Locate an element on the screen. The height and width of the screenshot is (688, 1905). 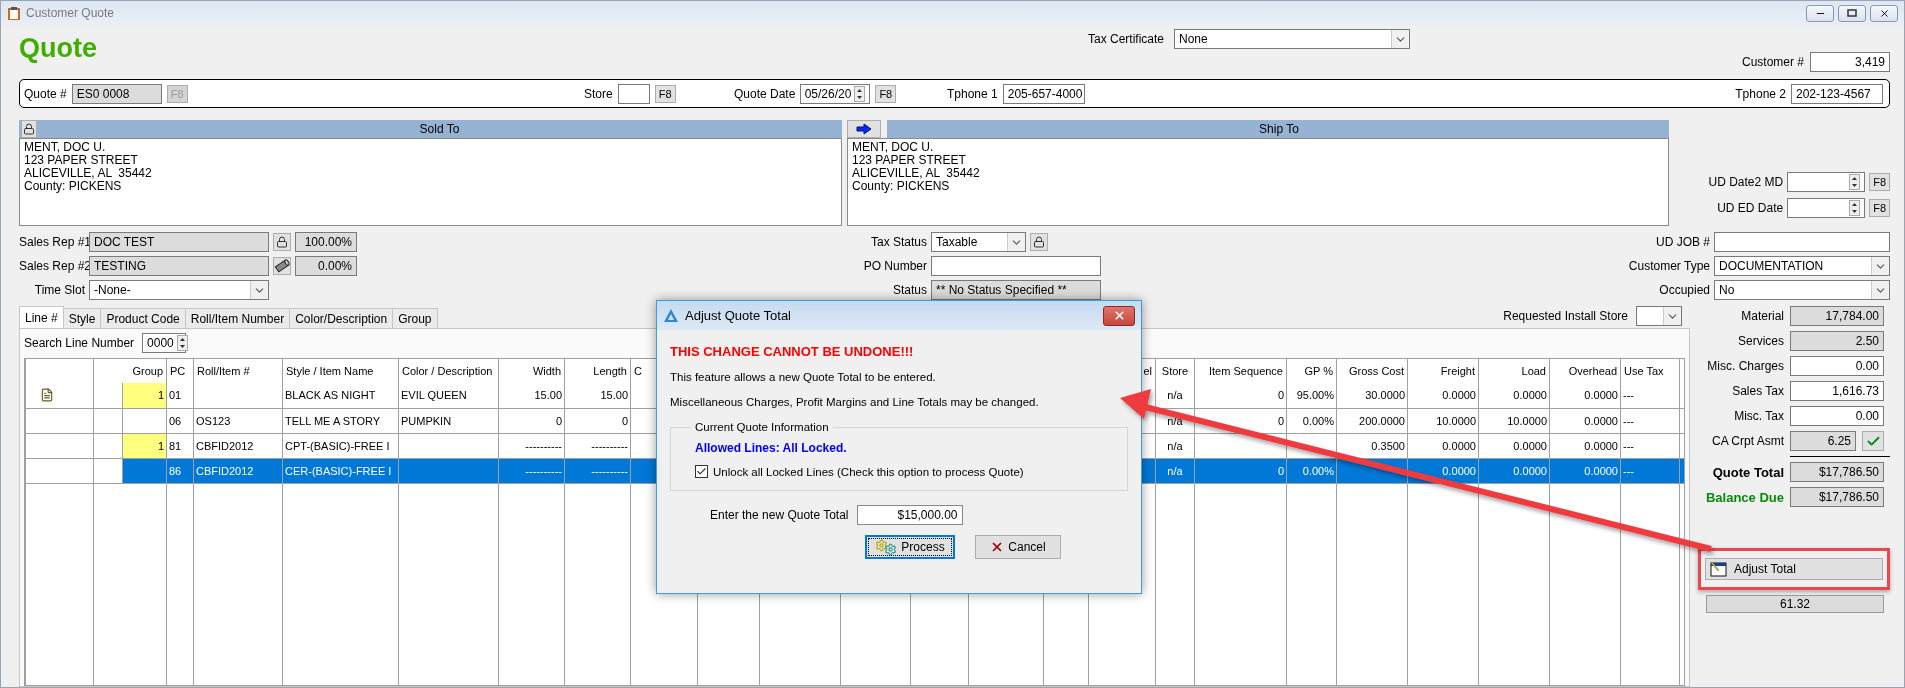
total-label: Misc. Tax is located at coordinates (1759, 416).